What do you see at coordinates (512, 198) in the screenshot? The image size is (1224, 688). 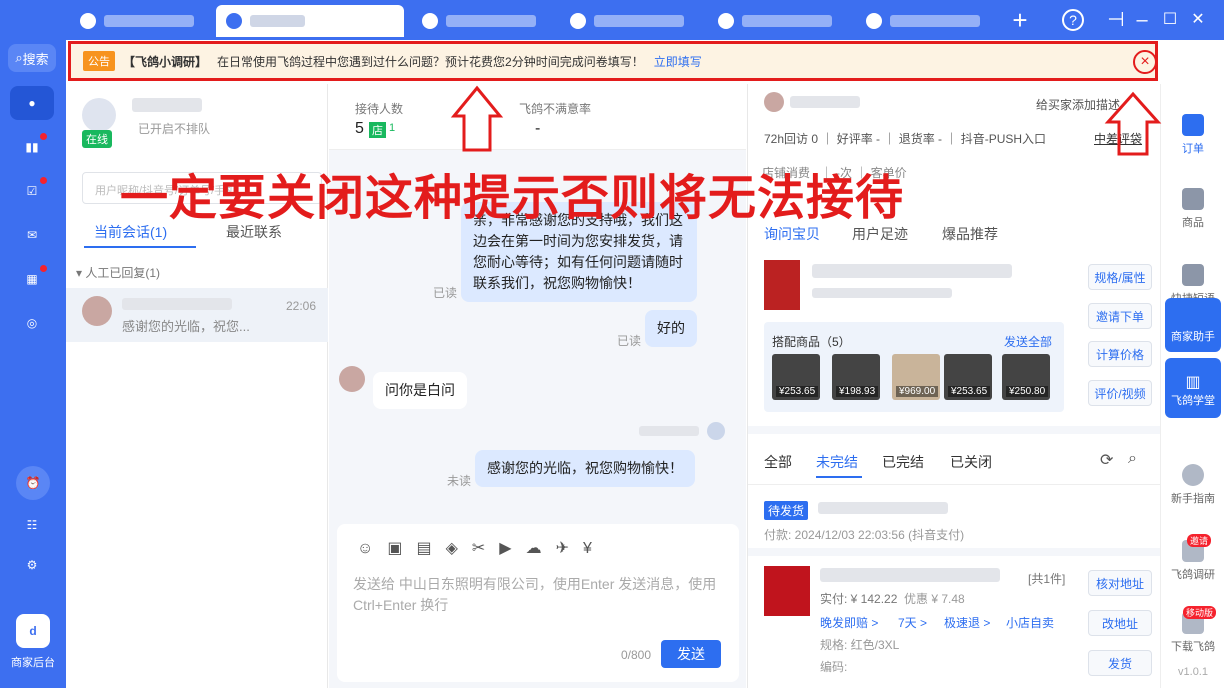 I see `annotation-text: 一定要关闭这种提示否则将无法接待` at bounding box center [512, 198].